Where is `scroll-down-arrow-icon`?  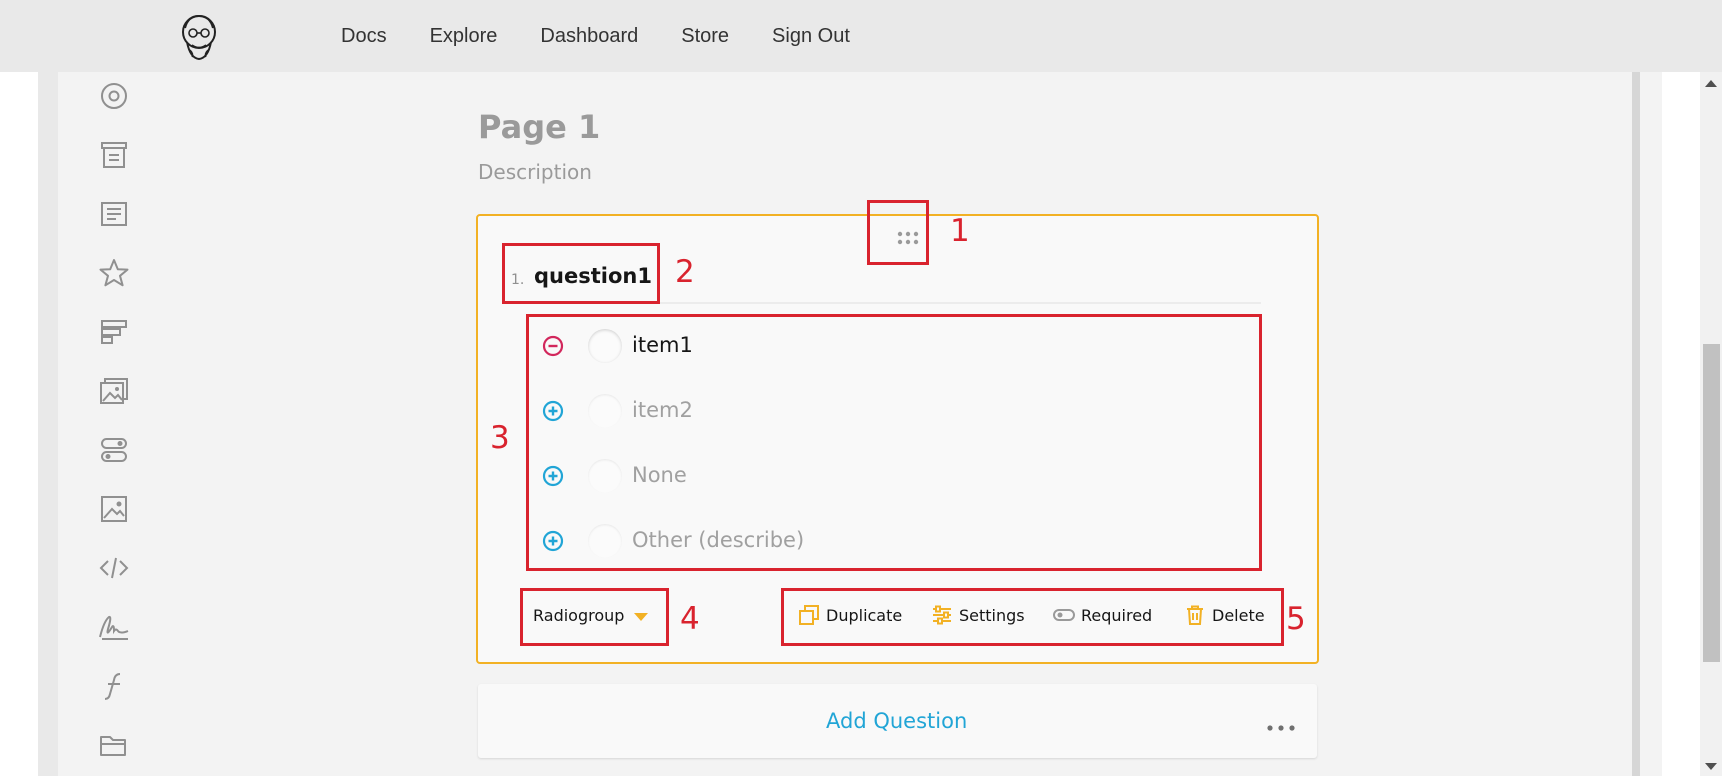 scroll-down-arrow-icon is located at coordinates (1711, 766).